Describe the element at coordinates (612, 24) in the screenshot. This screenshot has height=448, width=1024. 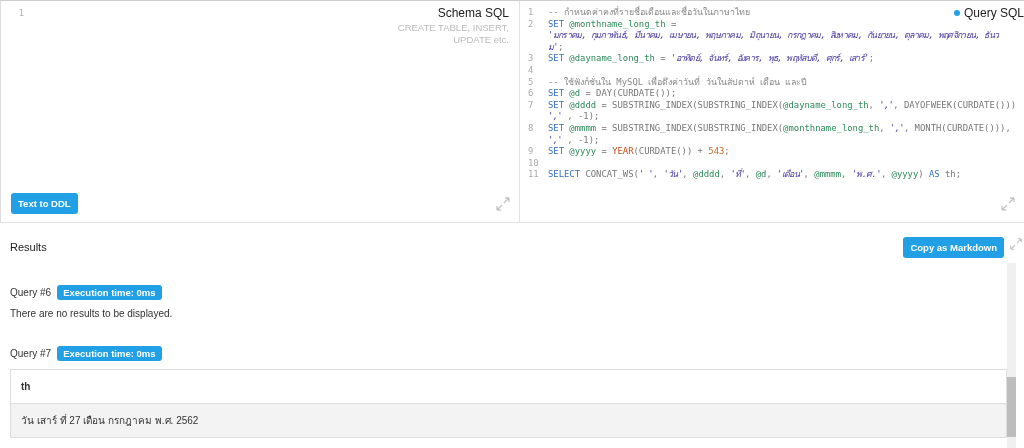
I see `code-line: SET @monthname_long_th =` at that location.